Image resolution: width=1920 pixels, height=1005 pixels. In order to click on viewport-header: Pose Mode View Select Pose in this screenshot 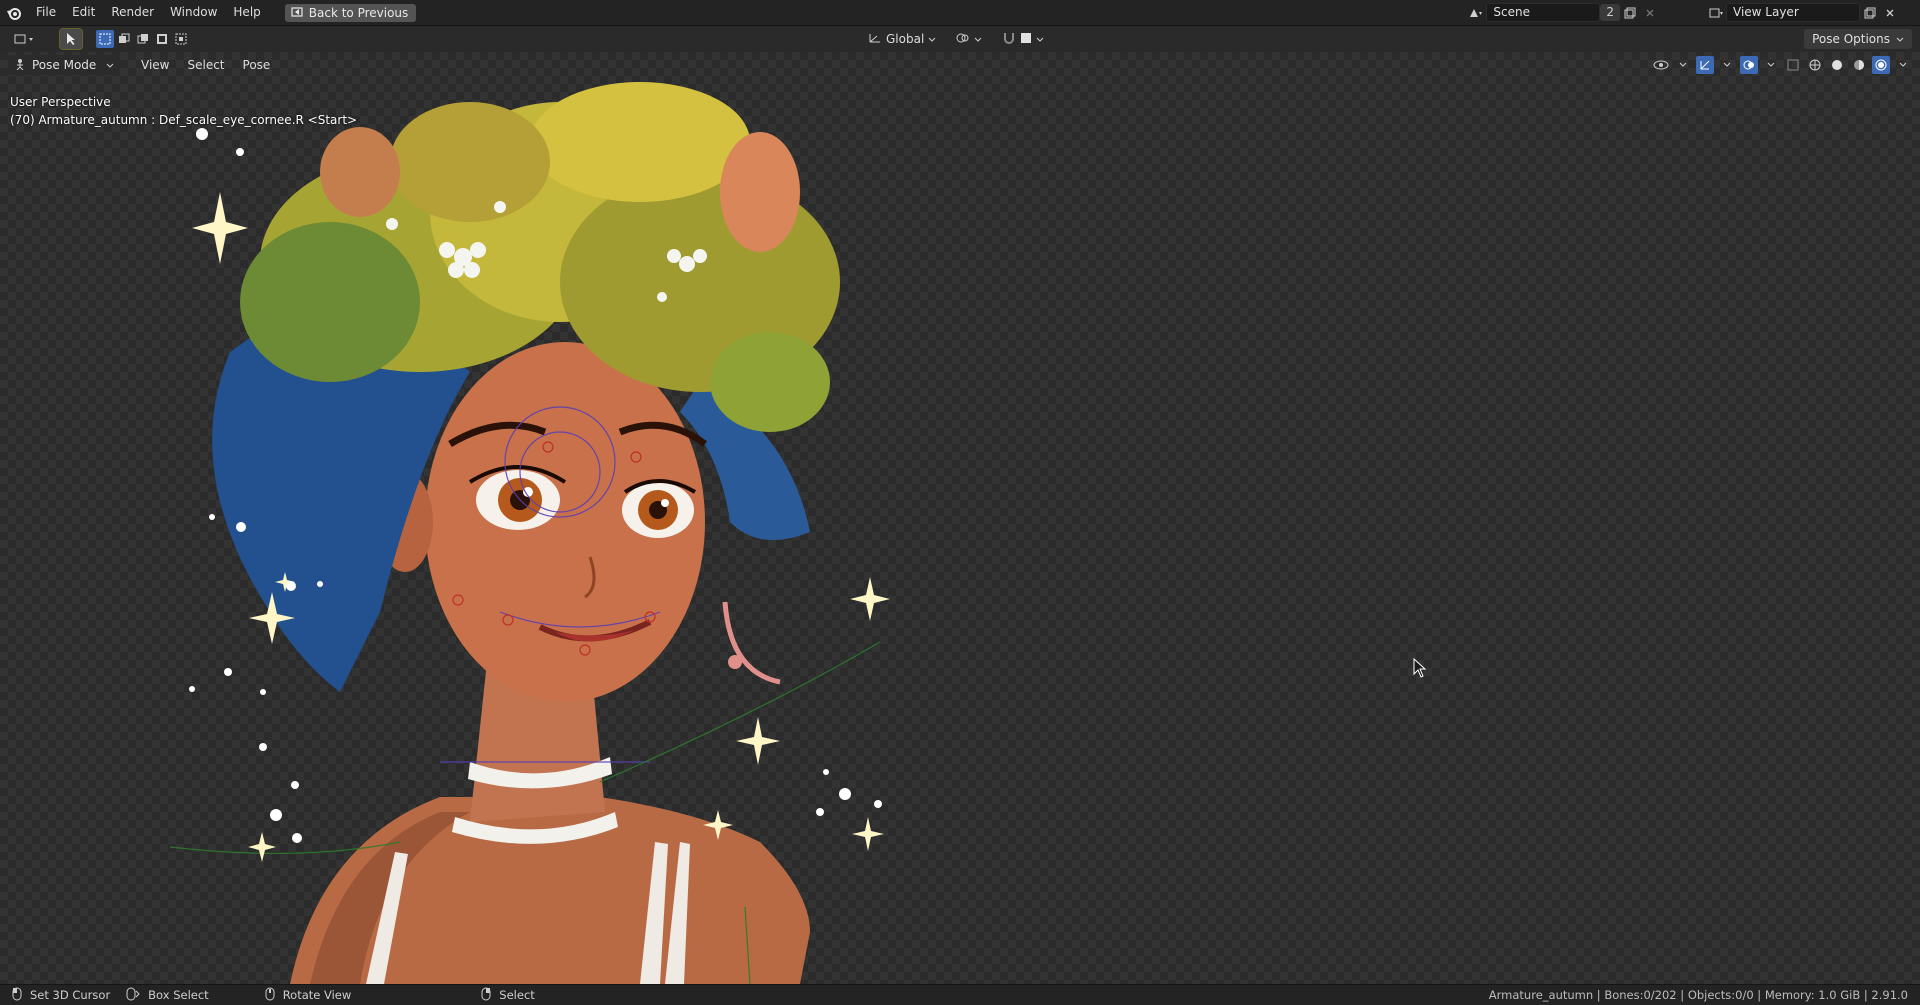, I will do `click(960, 65)`.